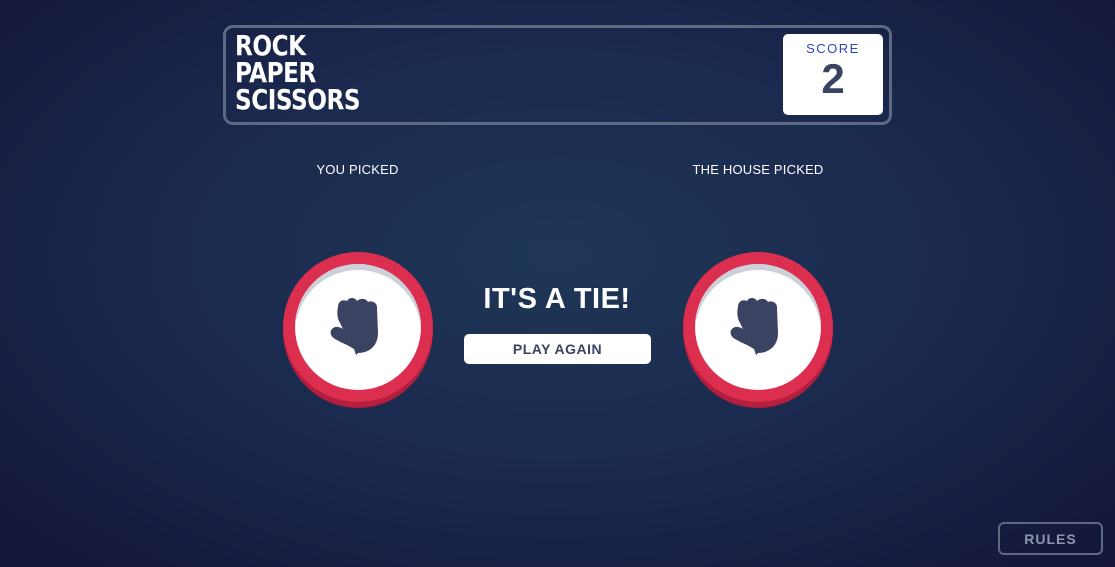  Describe the element at coordinates (270, 45) in the screenshot. I see `title-line-rock: ROCK` at that location.